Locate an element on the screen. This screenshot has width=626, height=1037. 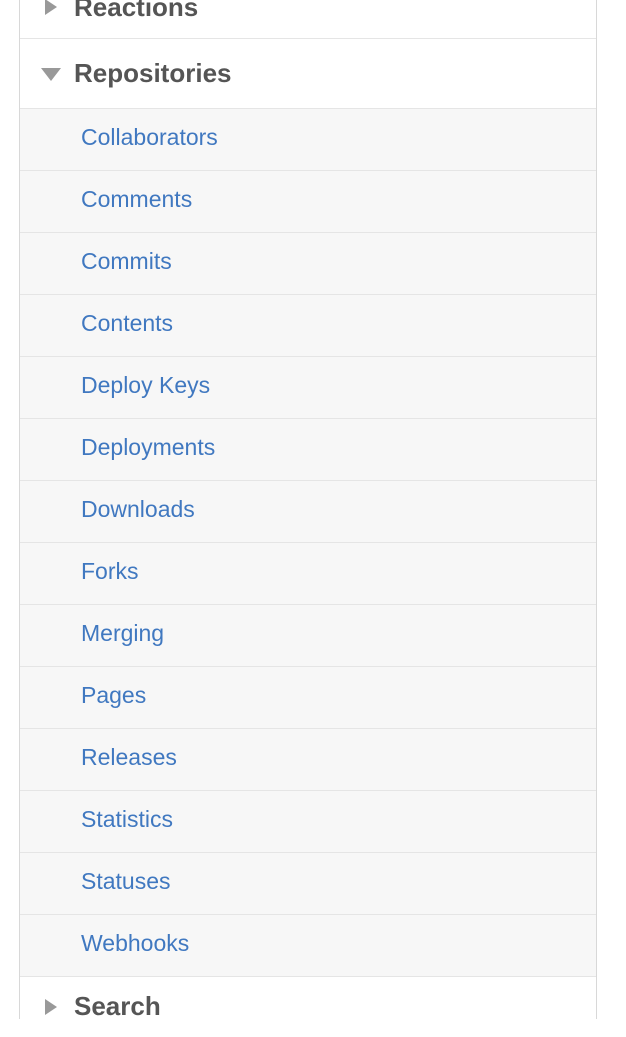
sub-item-link: Deployments is located at coordinates (148, 447).